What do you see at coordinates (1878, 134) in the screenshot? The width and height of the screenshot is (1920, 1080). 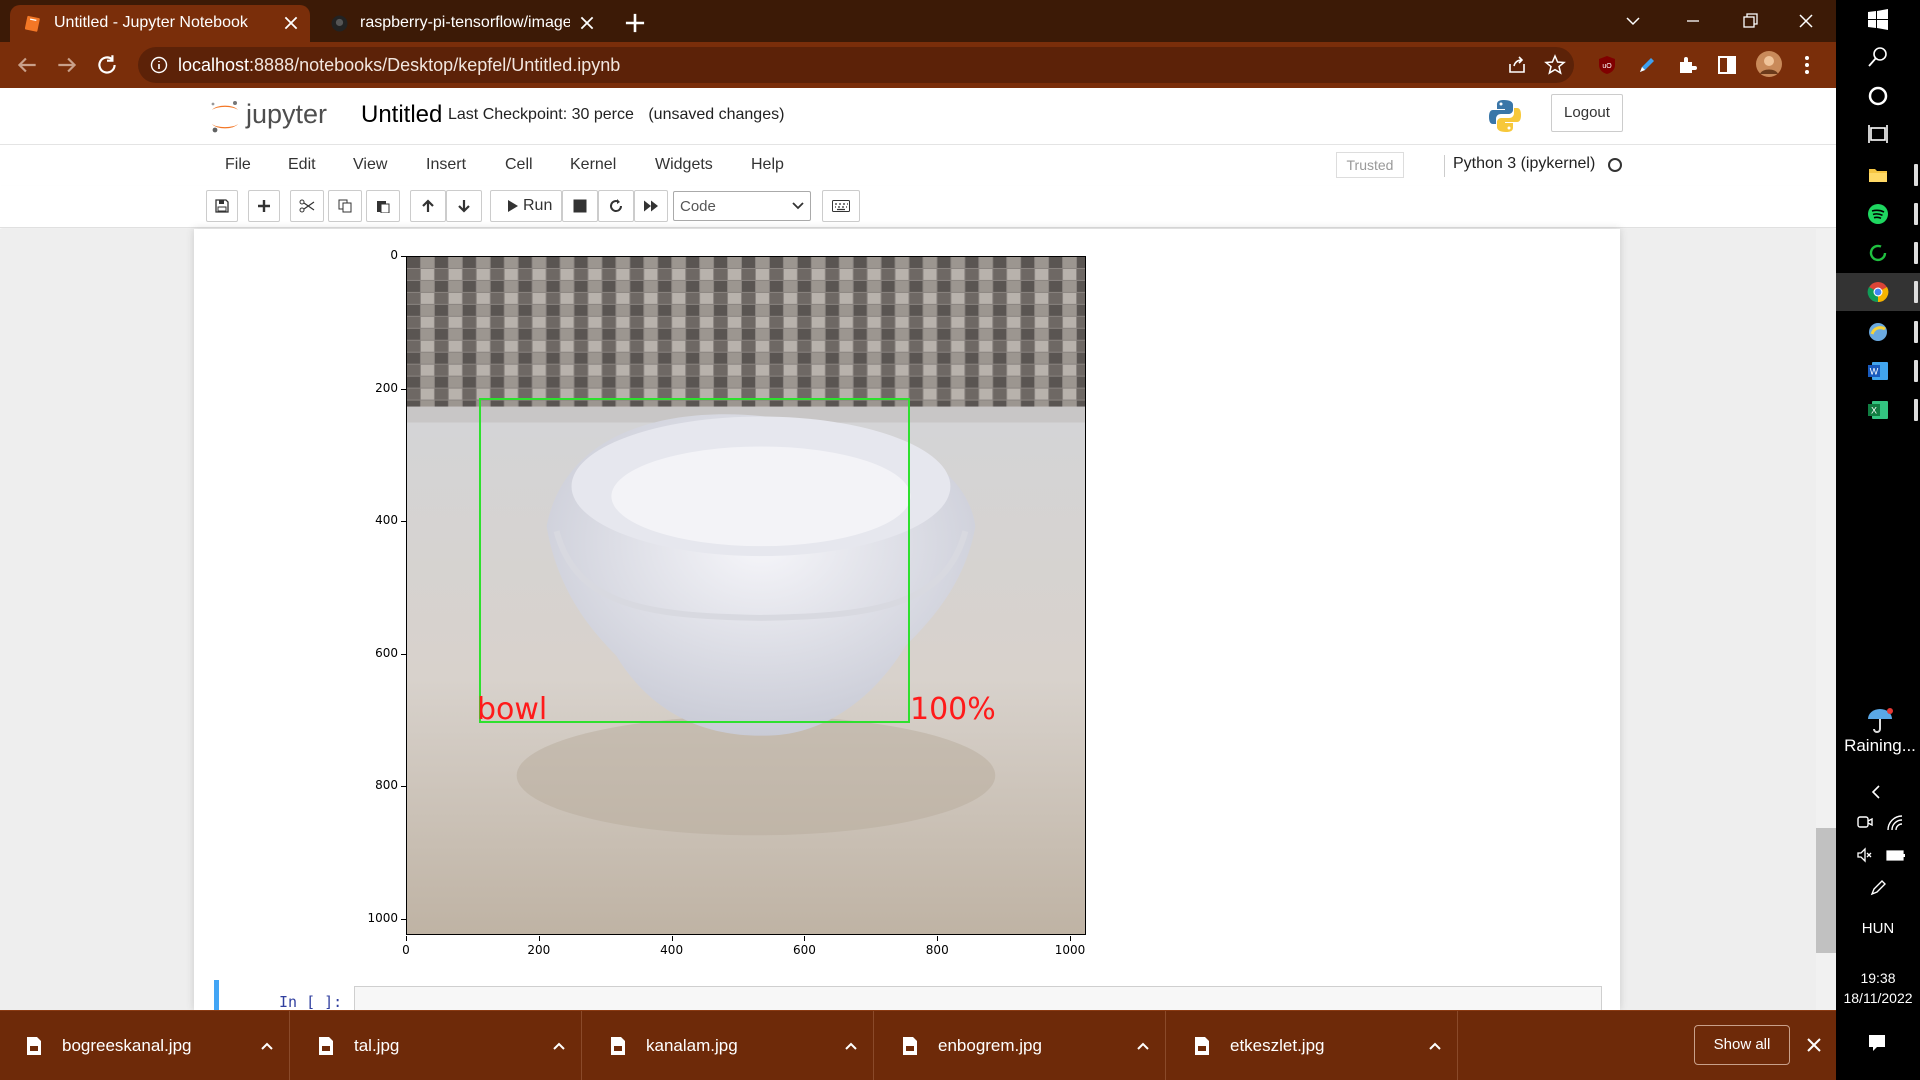 I see `task-view-icon` at bounding box center [1878, 134].